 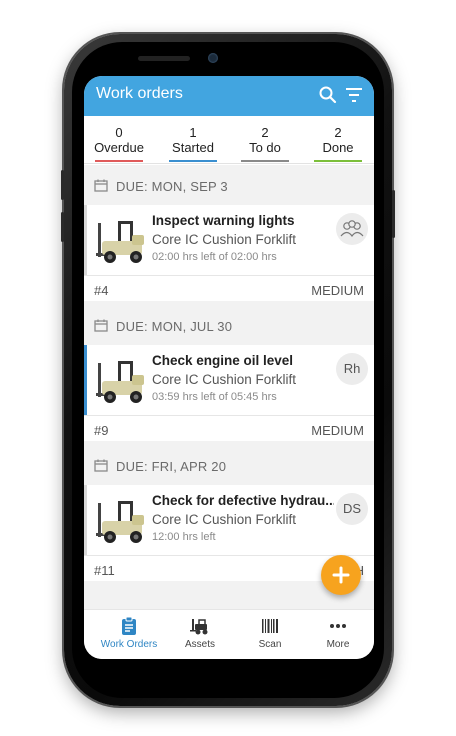 What do you see at coordinates (119, 132) in the screenshot?
I see `tab-count: 0` at bounding box center [119, 132].